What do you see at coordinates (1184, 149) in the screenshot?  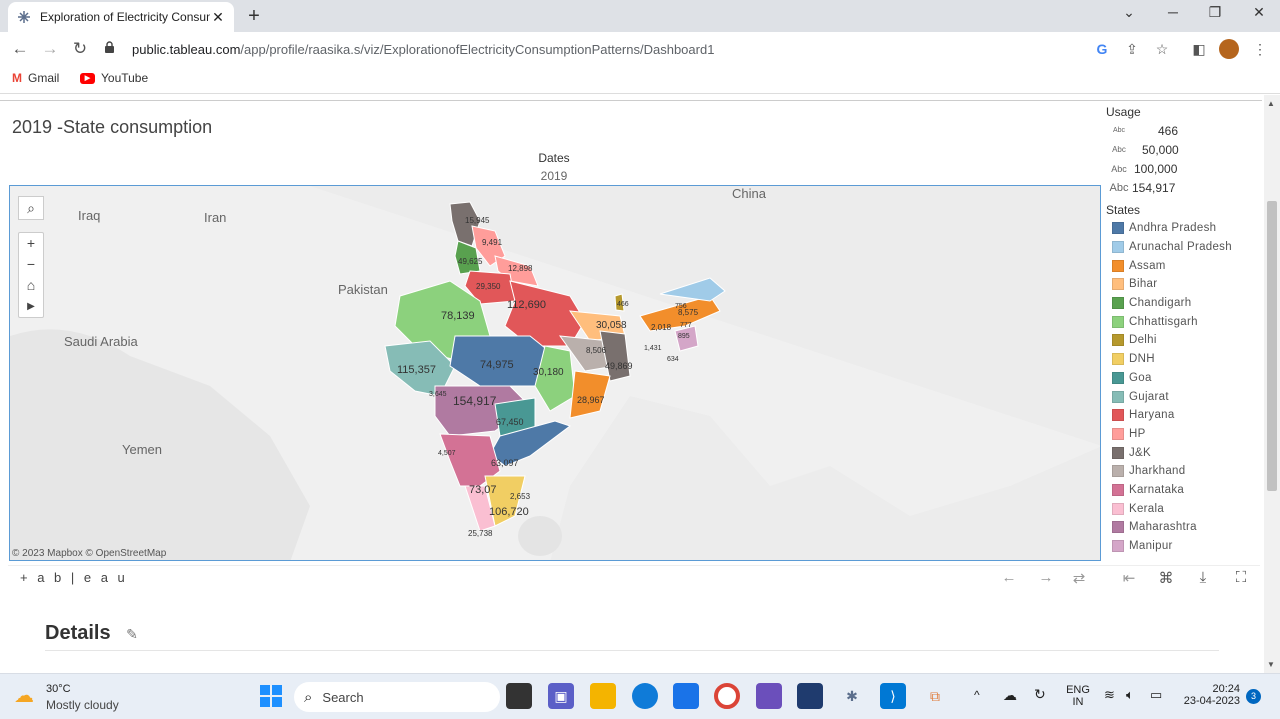 I see `usage-legend-item: Abc 50,000` at bounding box center [1184, 149].